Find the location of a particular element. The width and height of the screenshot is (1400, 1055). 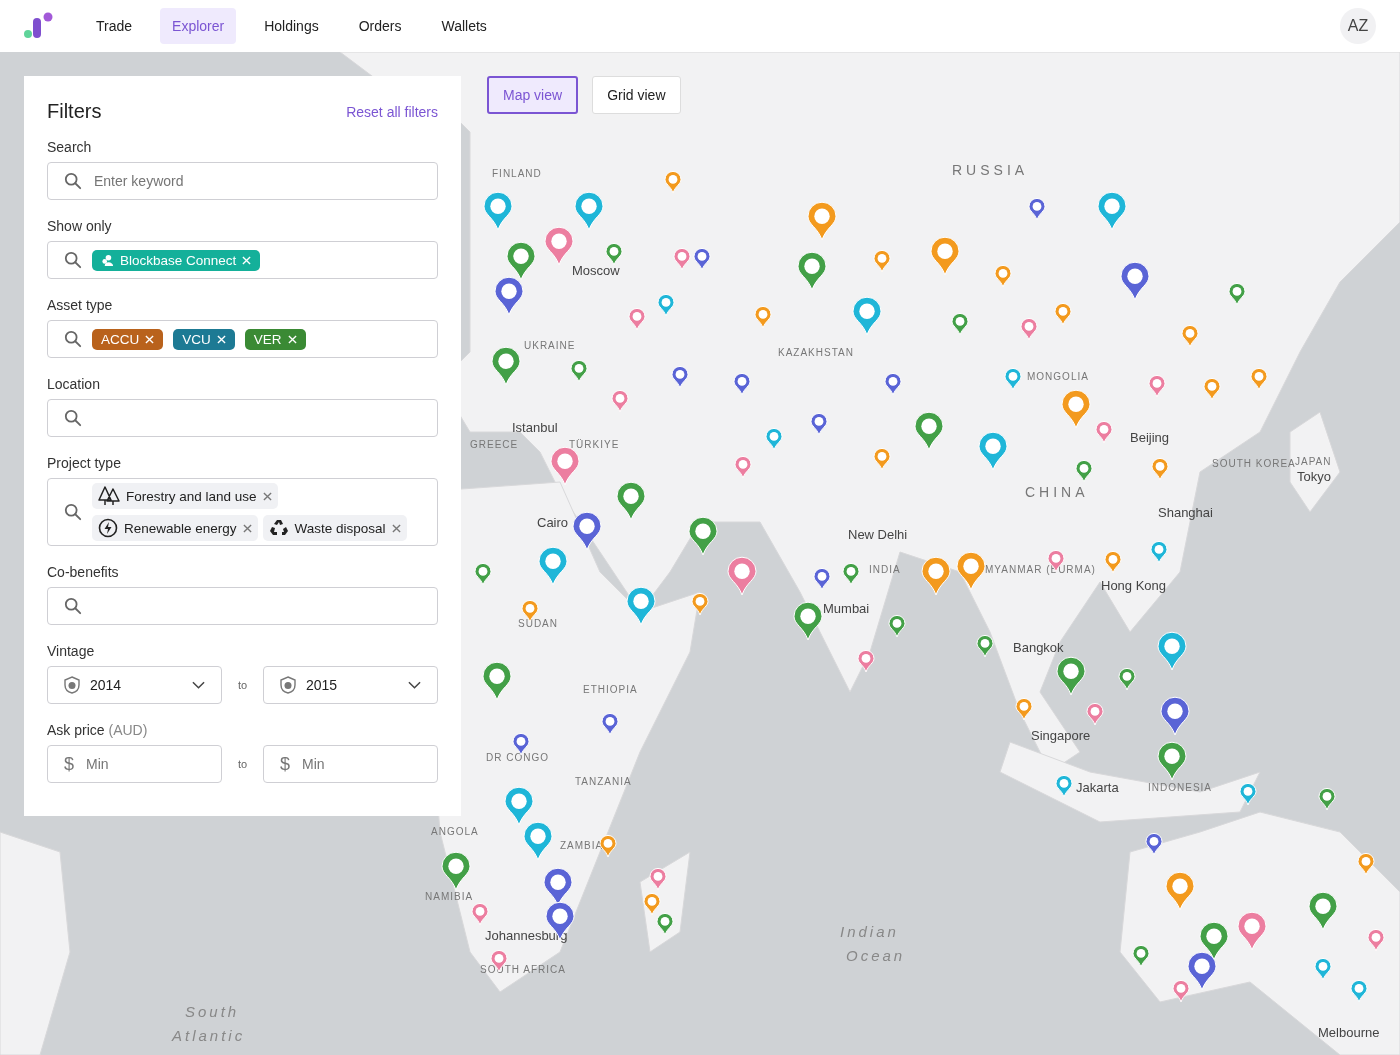

filter-tag: ACCU is located at coordinates (128, 339).